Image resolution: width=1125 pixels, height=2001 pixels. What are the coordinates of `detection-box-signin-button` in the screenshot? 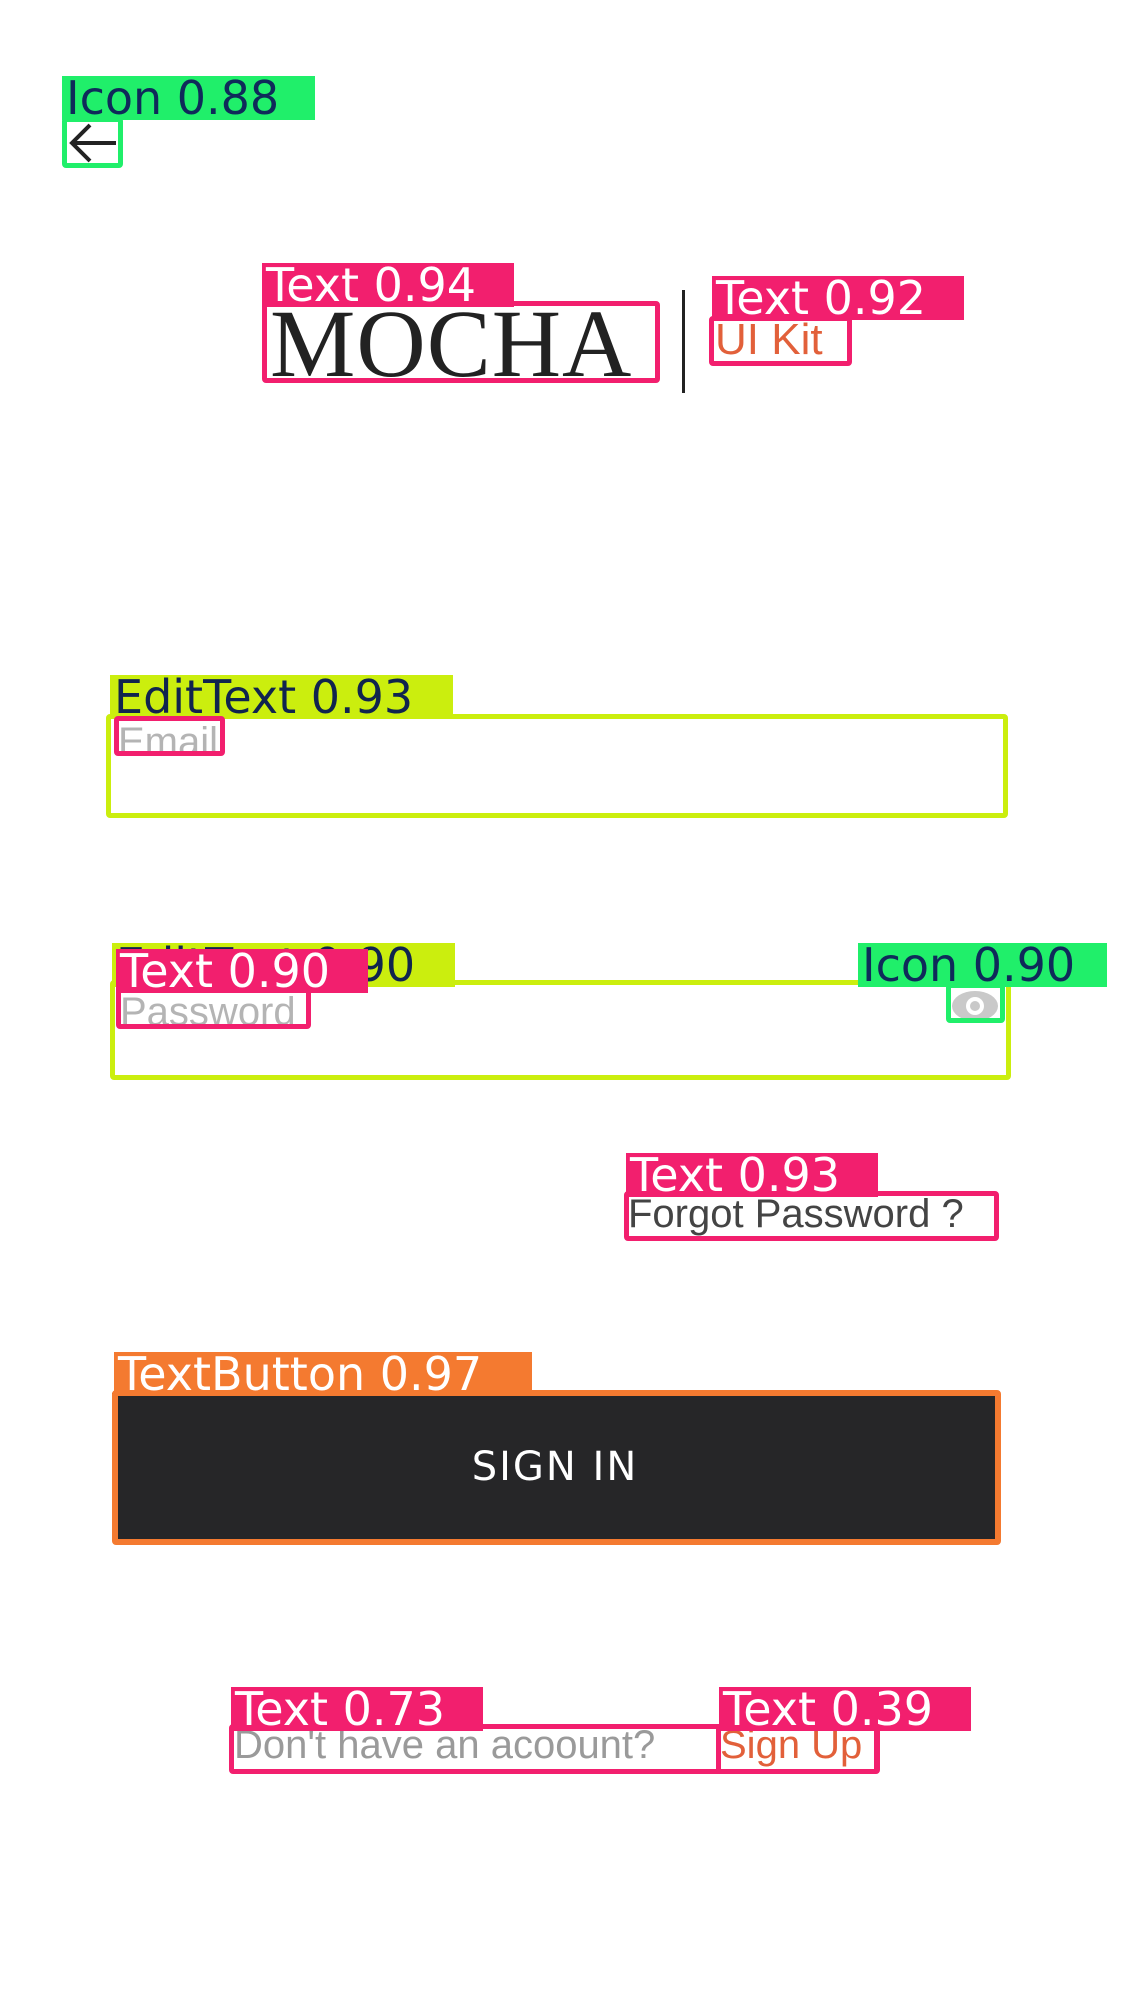 It's located at (556, 1467).